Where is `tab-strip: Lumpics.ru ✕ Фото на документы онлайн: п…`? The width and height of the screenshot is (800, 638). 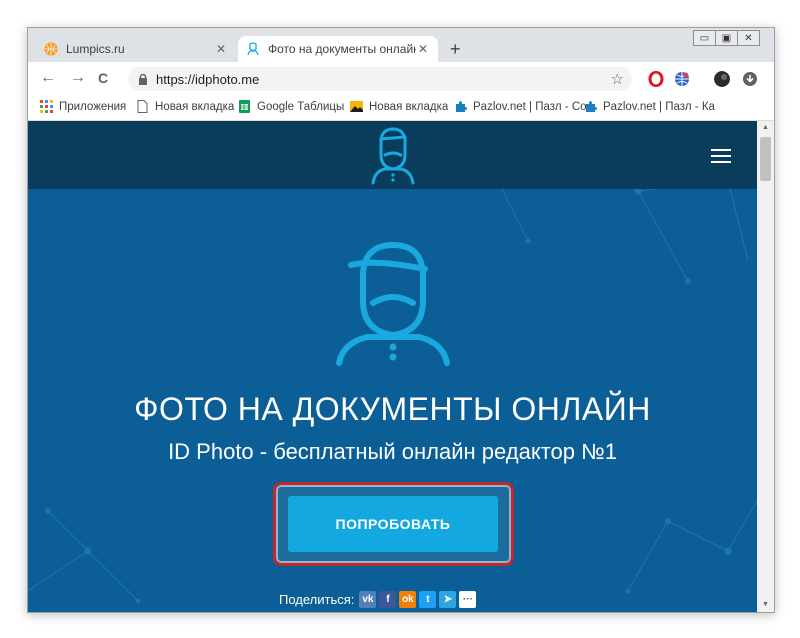 tab-strip: Lumpics.ru ✕ Фото на документы онлайн: п… is located at coordinates (401, 45).